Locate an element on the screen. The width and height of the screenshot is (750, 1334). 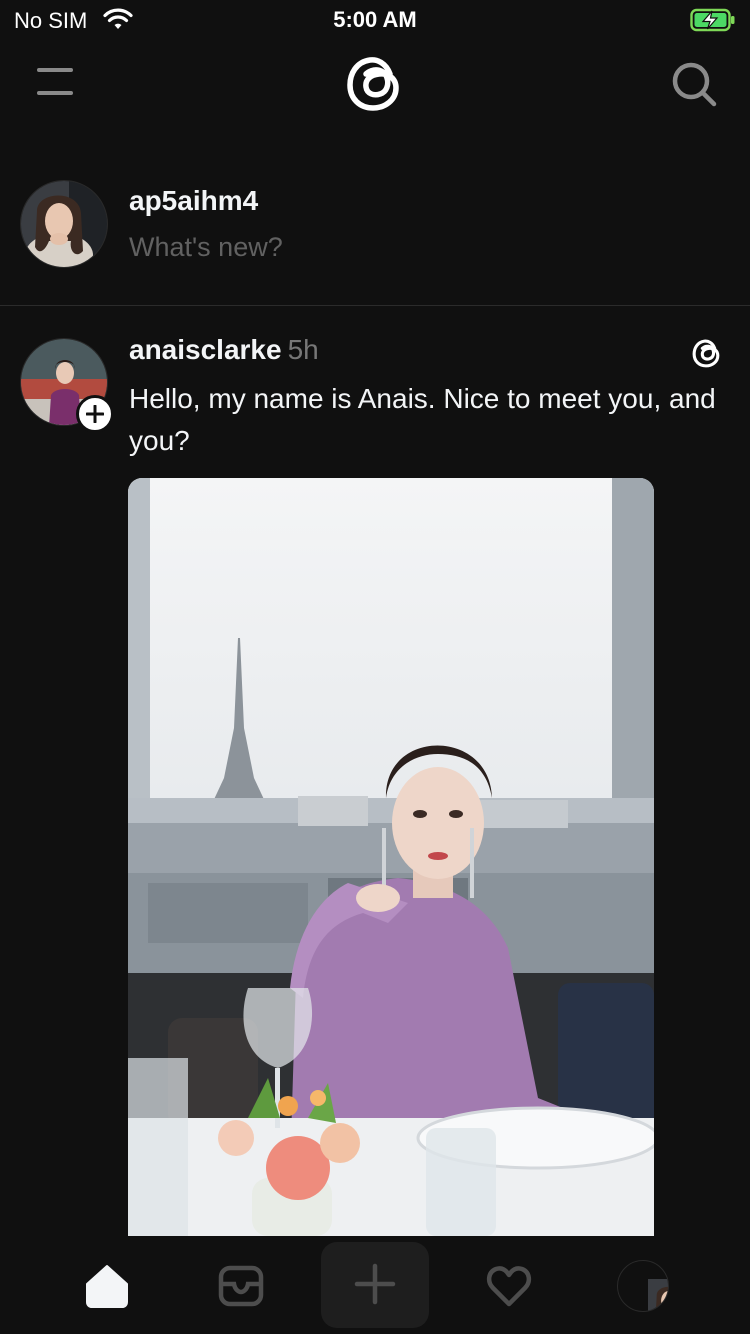
app-header is located at coordinates (375, 88).